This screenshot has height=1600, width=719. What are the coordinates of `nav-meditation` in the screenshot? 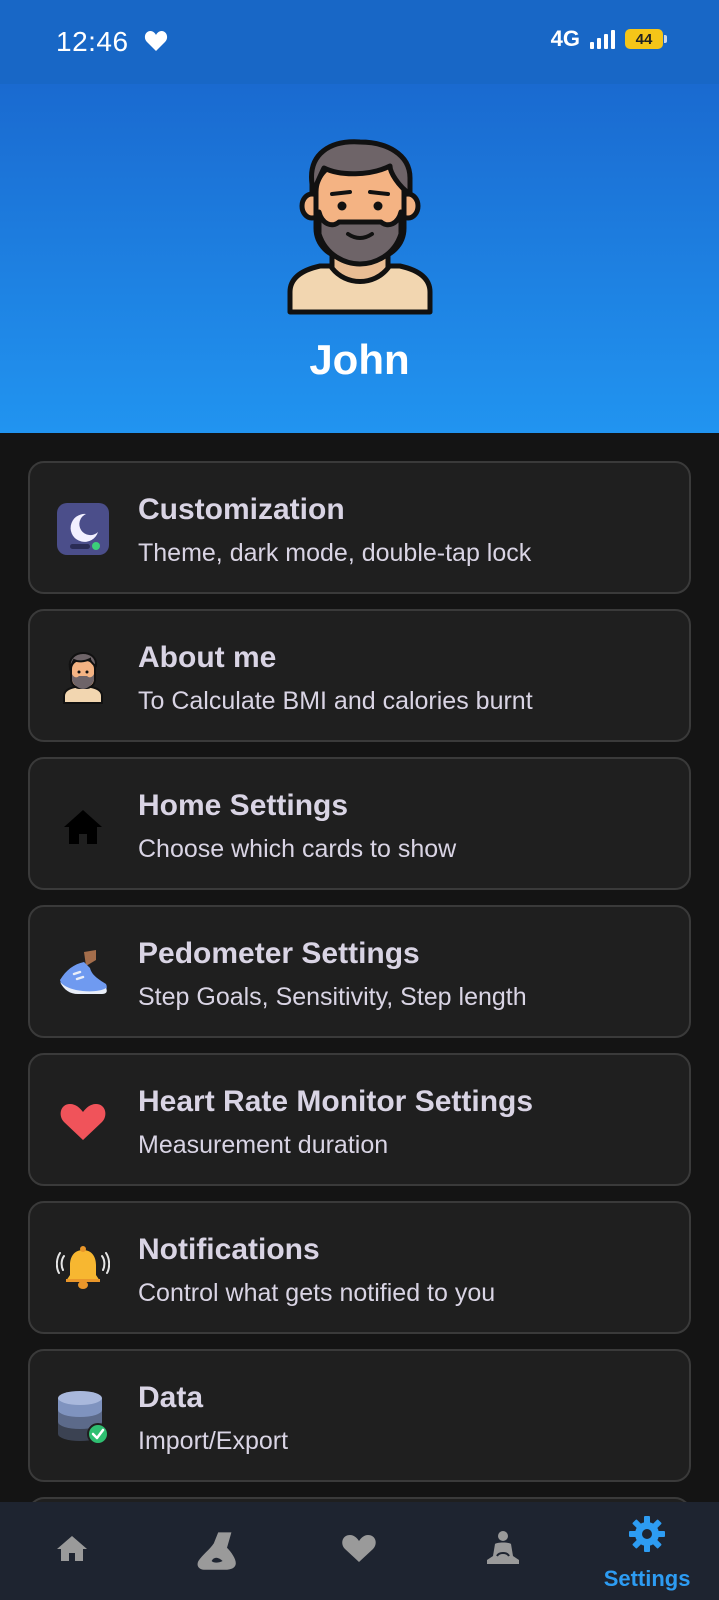 It's located at (503, 1551).